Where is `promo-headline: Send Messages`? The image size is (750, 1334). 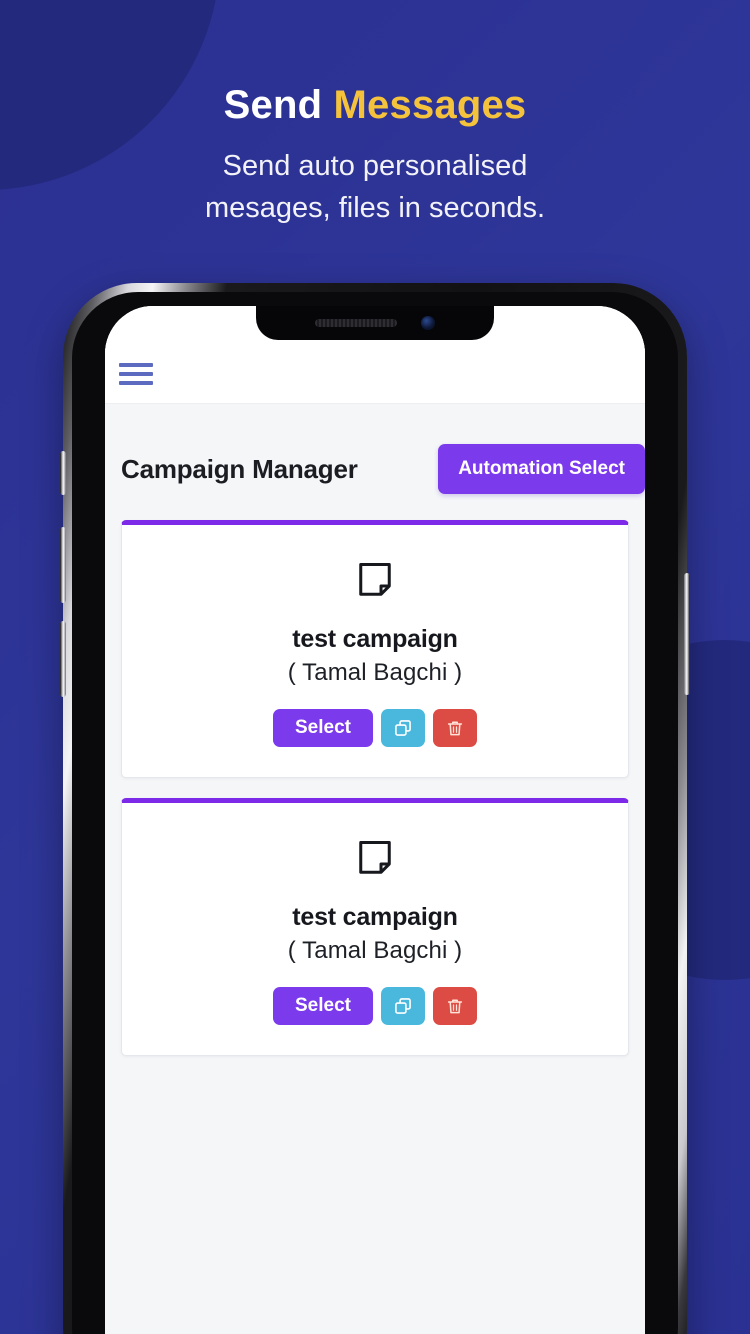
promo-headline: Send Messages is located at coordinates (375, 105).